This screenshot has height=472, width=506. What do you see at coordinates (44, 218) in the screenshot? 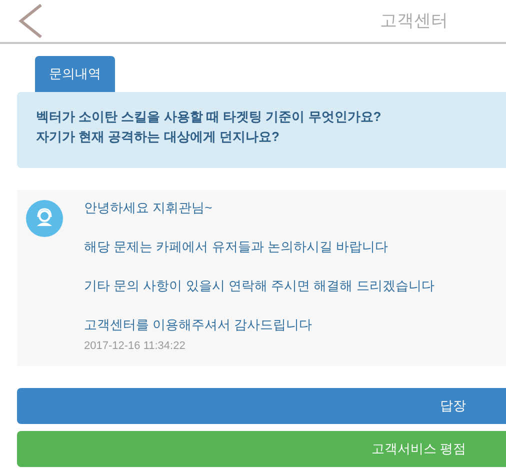
I see `support-agent-icon` at bounding box center [44, 218].